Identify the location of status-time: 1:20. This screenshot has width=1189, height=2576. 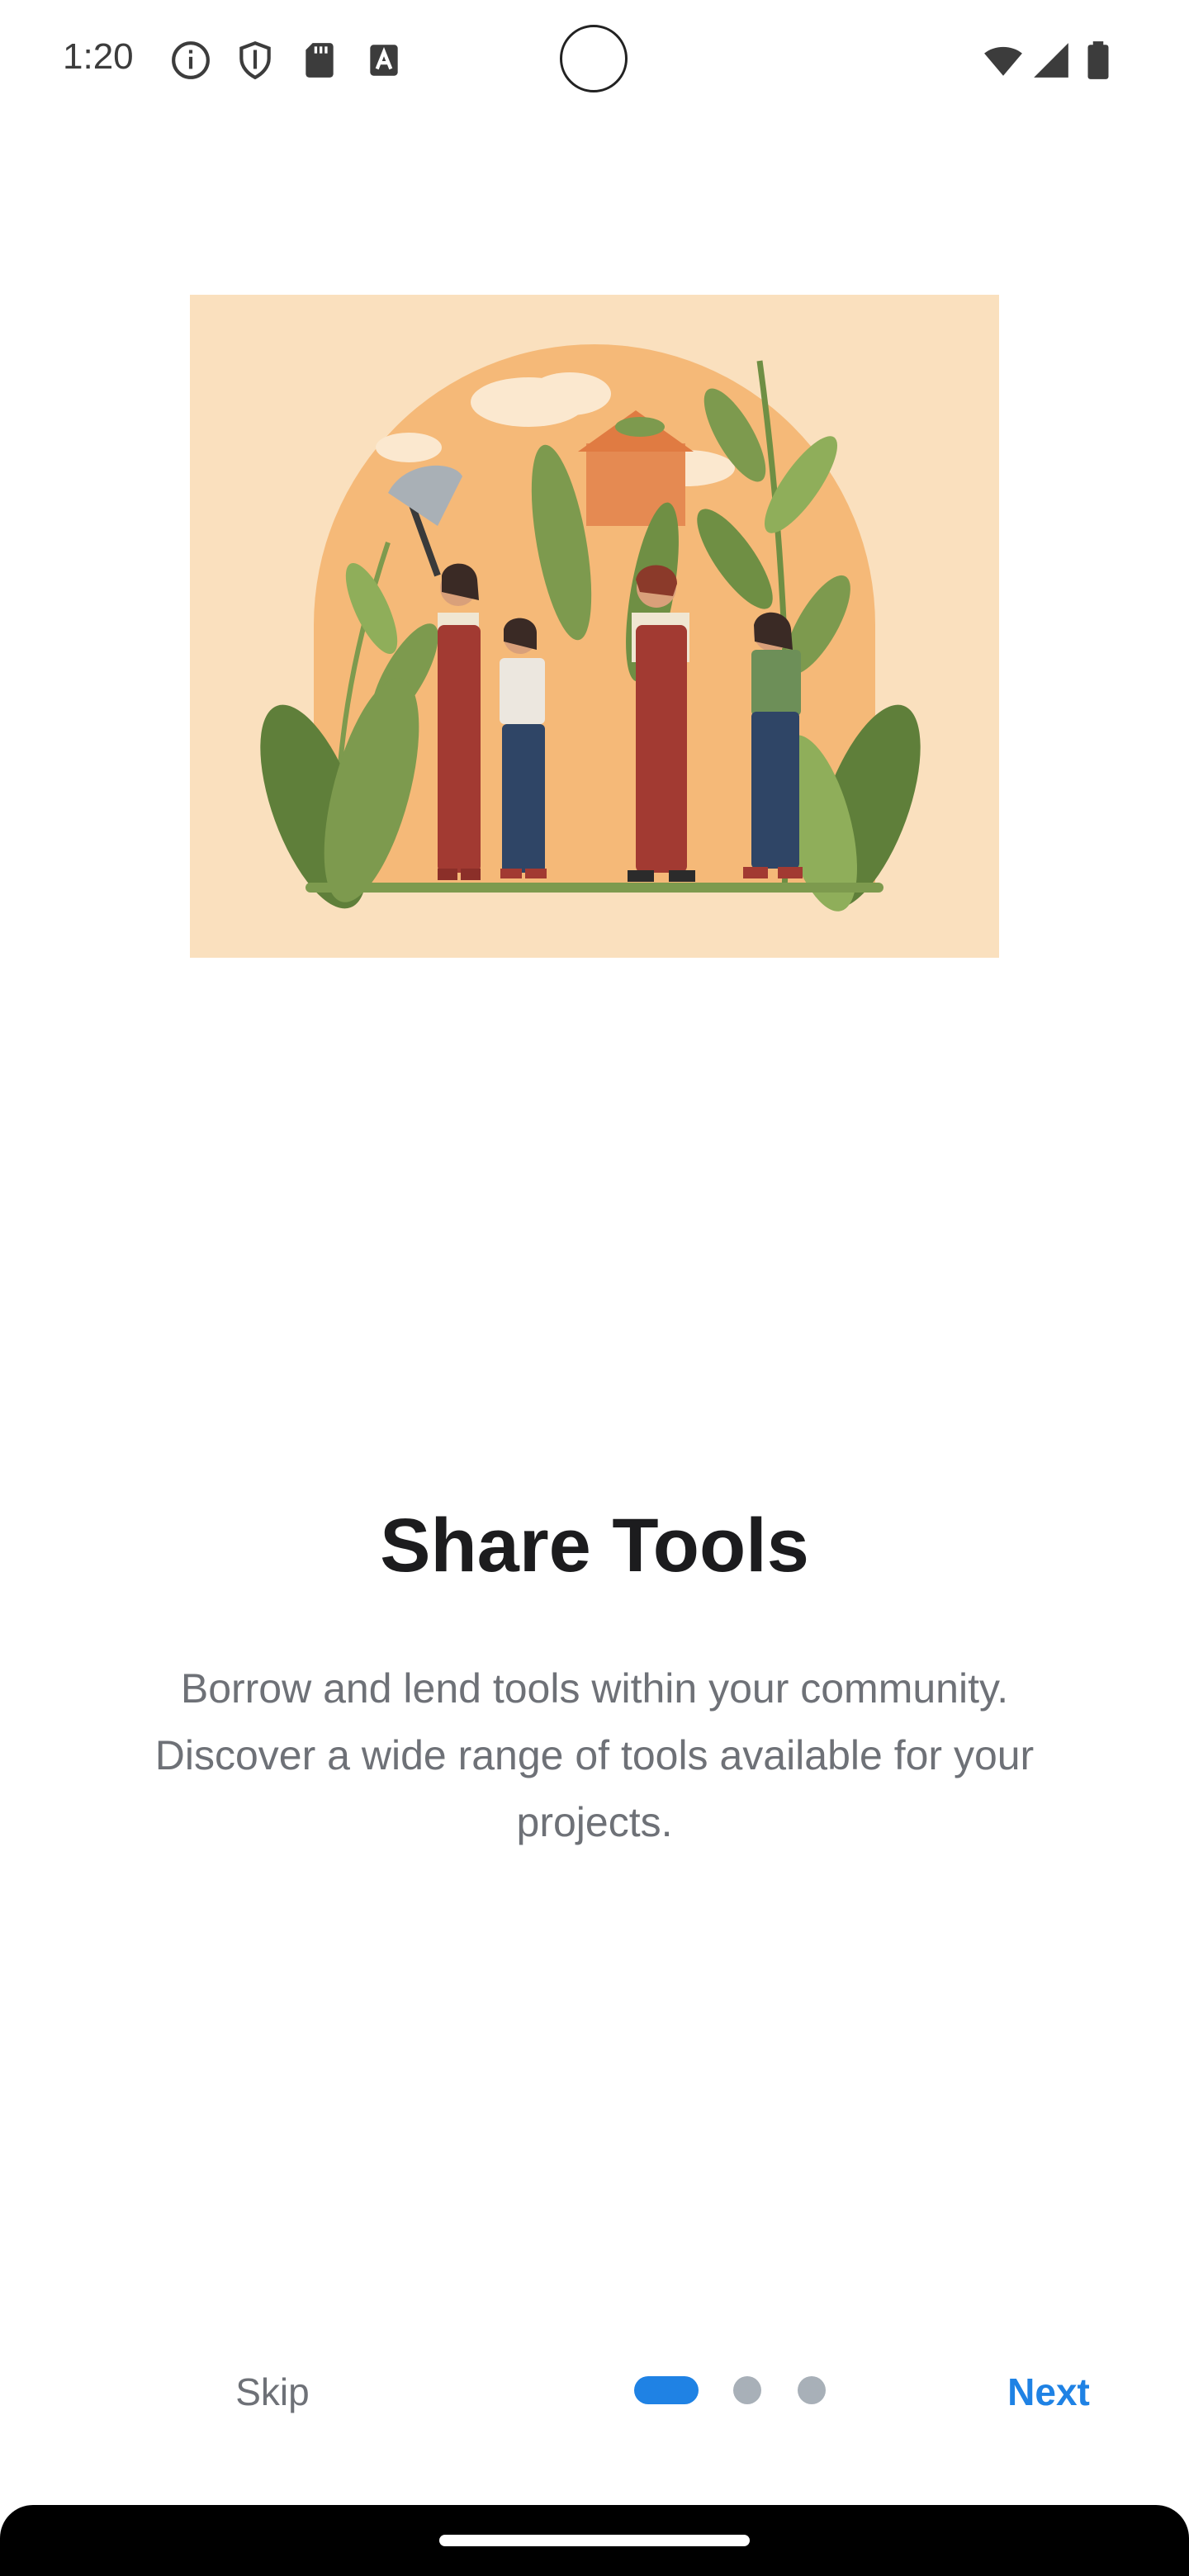
(98, 56).